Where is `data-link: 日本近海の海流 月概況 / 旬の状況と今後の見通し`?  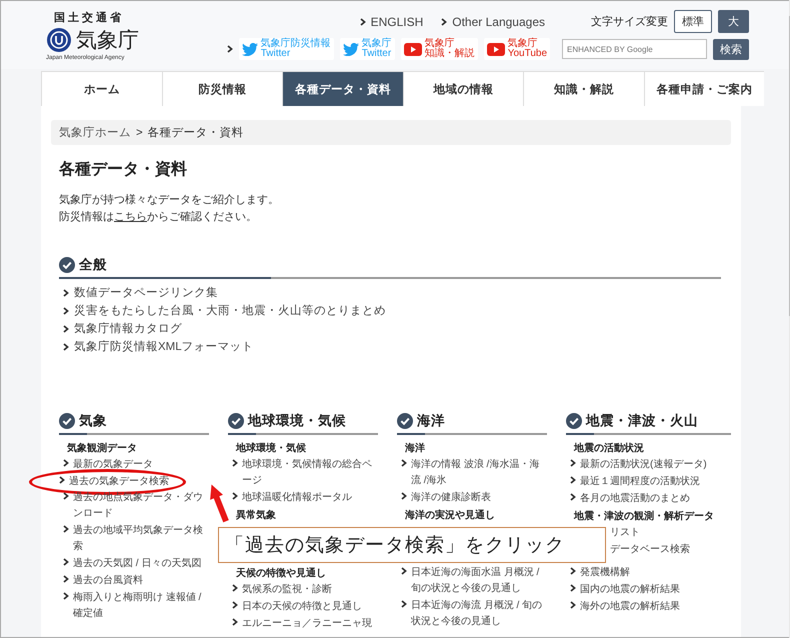
data-link: 日本近海の海流 月概況 / 旬の状況と今後の見通し is located at coordinates (472, 614).